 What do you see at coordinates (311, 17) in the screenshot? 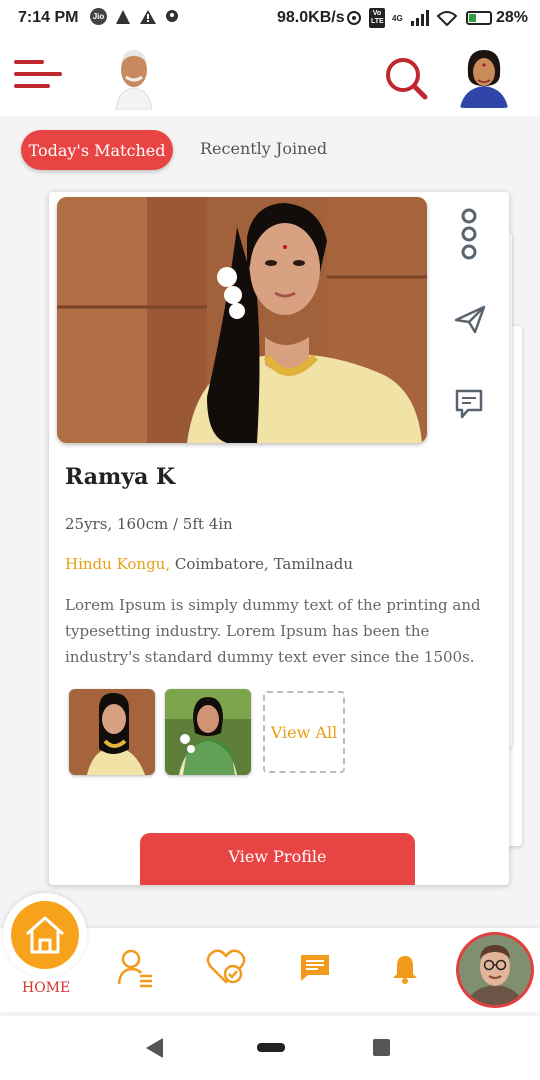
I see `network-speed: 98.0KB/s` at bounding box center [311, 17].